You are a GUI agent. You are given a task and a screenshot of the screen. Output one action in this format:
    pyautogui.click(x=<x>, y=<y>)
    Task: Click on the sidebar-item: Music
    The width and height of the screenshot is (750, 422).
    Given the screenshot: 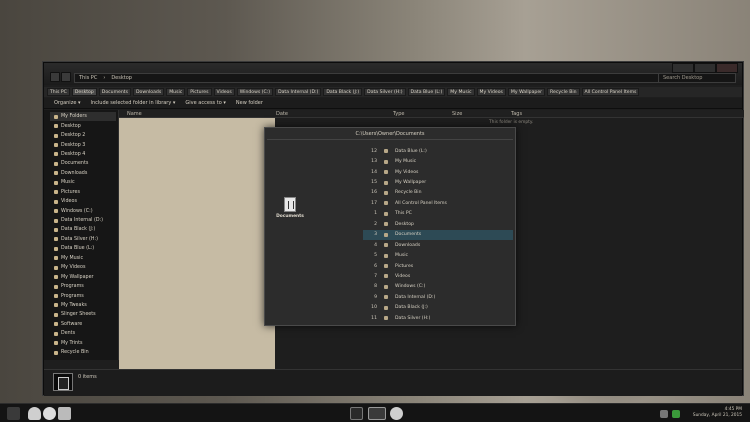 What is the action you would take?
    pyautogui.click(x=86, y=182)
    